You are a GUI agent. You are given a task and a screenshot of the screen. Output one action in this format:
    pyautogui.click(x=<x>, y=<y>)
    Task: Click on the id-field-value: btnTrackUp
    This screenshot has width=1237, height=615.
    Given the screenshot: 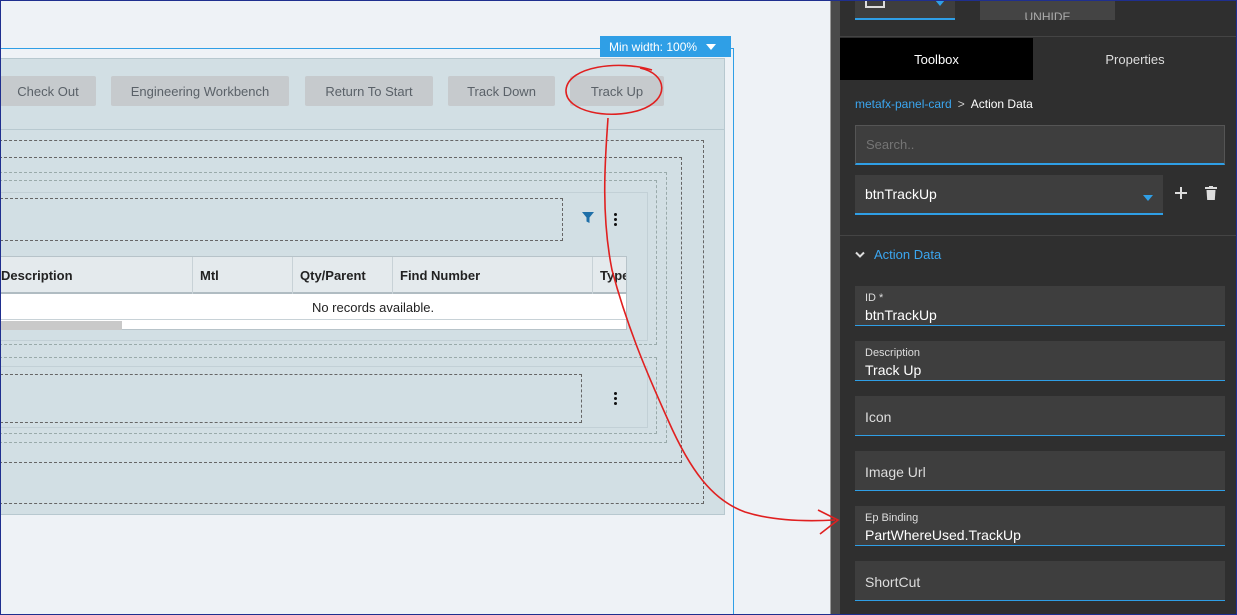 What is the action you would take?
    pyautogui.click(x=901, y=315)
    